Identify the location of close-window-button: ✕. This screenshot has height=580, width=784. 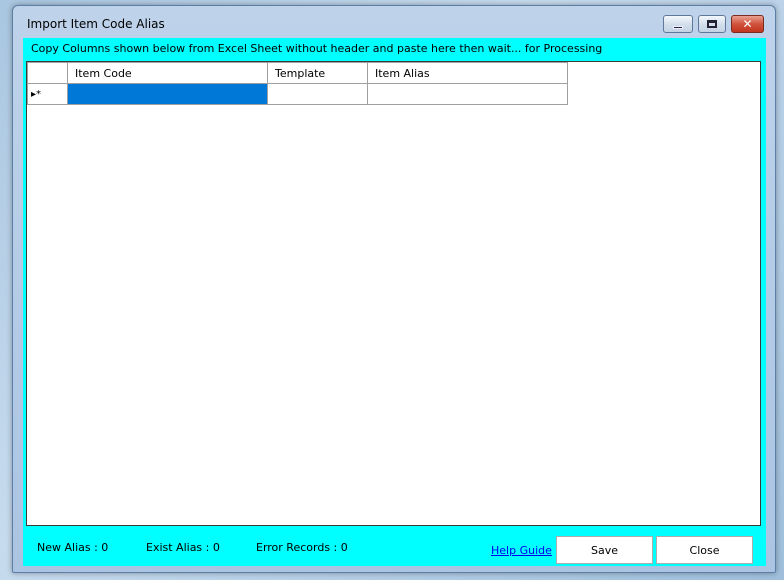
(747, 24).